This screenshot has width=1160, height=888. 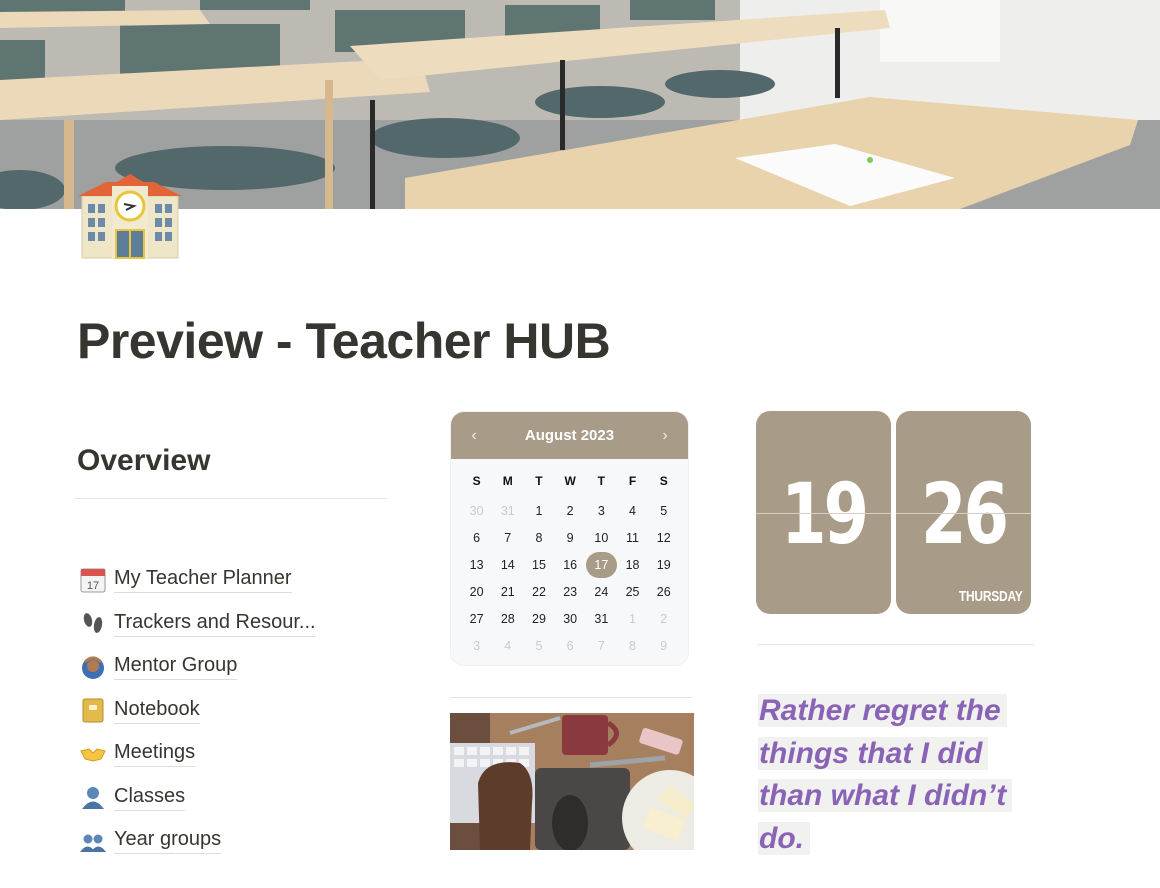 I want to click on clock-minutes: 26, so click(x=965, y=514).